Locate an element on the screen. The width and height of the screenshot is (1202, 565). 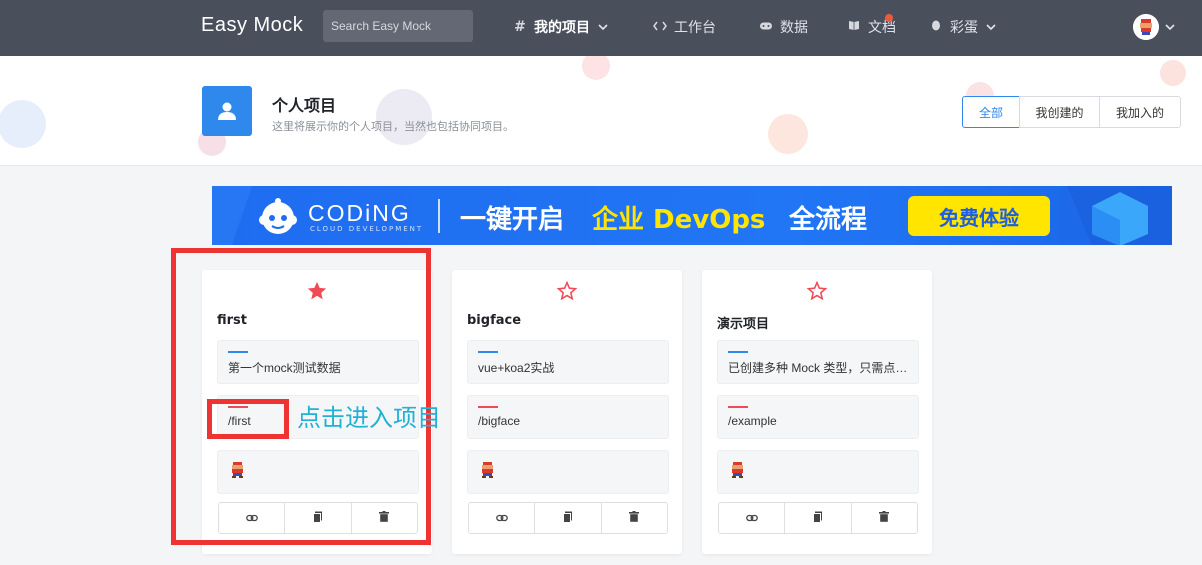
banner-headline-2: 企业 DevOps is located at coordinates (679, 220).